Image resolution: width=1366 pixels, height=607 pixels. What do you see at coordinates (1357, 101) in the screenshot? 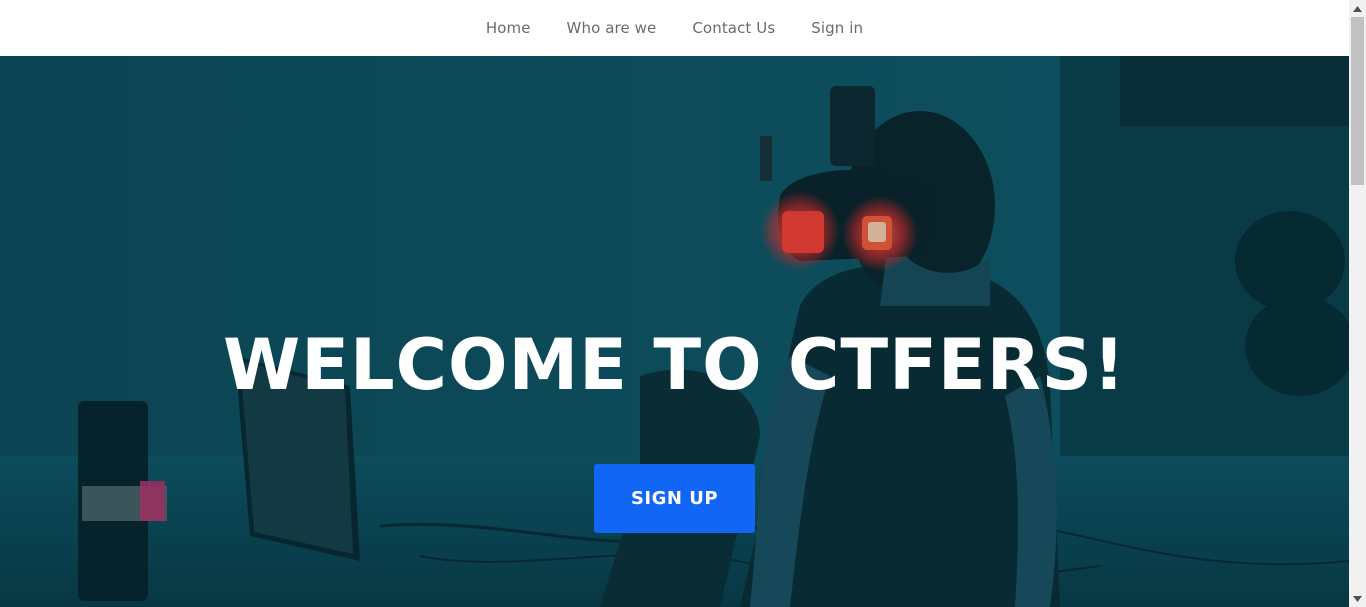
I see `vertical-scrollbar-thumb` at bounding box center [1357, 101].